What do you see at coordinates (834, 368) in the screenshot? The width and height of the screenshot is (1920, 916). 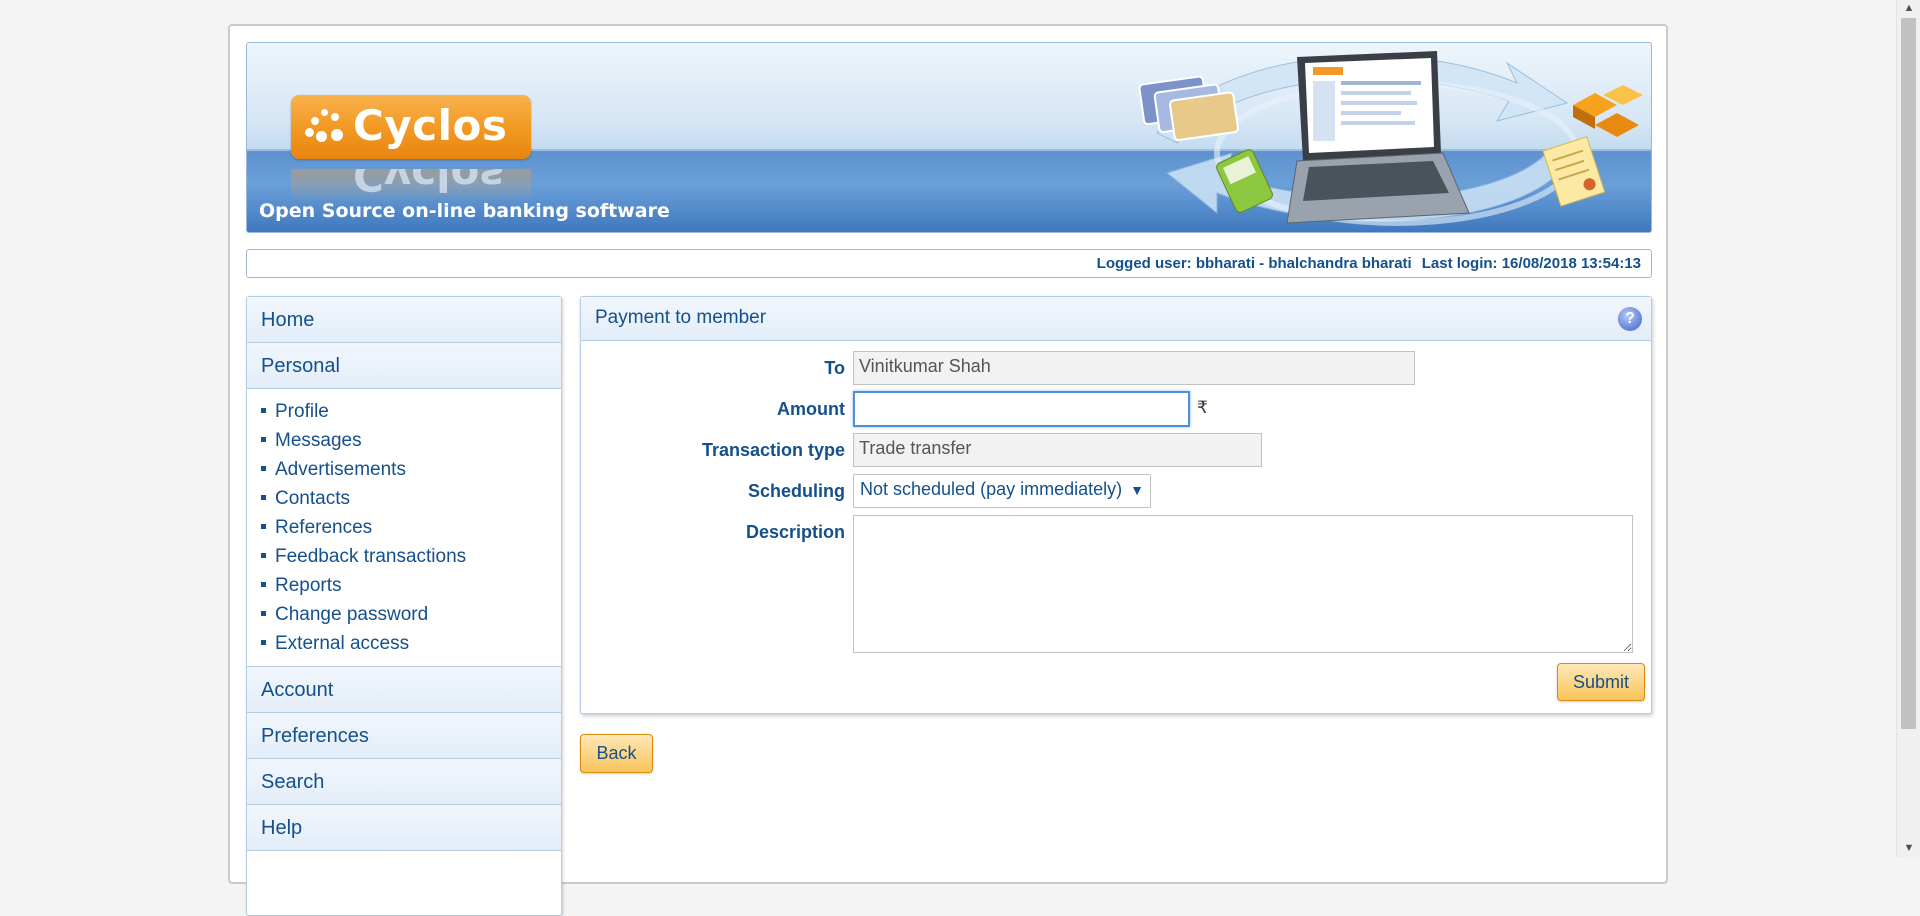 I see `to-label: To` at bounding box center [834, 368].